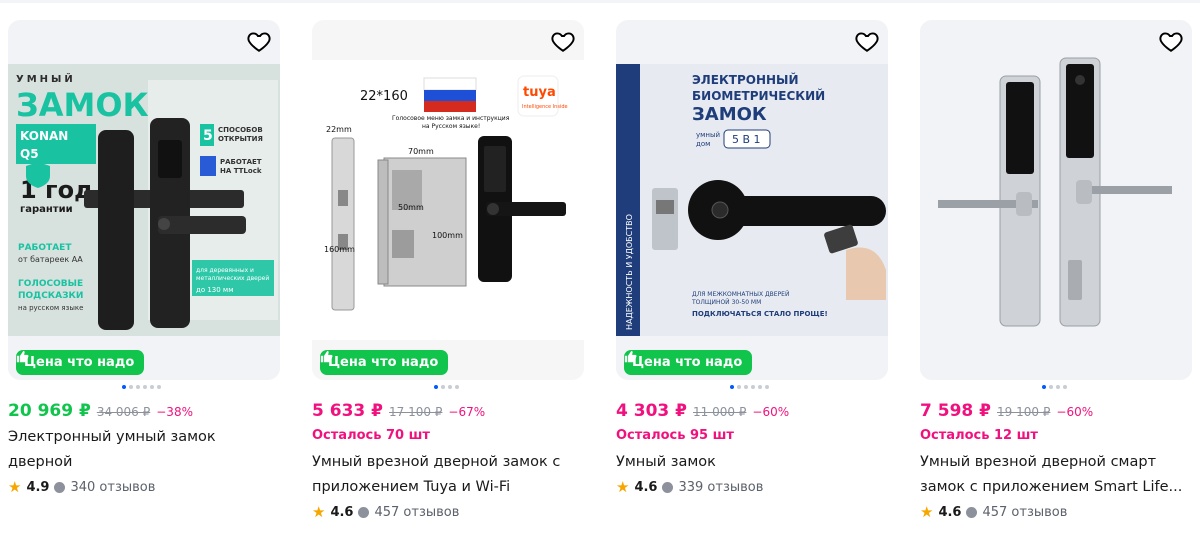 Image resolution: width=1200 pixels, height=533 pixels. What do you see at coordinates (38, 487) in the screenshot?
I see `rating-value: 4.9` at bounding box center [38, 487].